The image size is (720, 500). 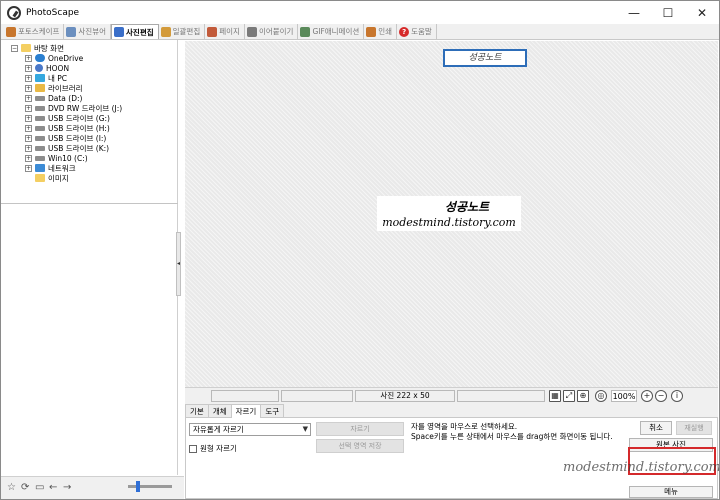 What do you see at coordinates (305, 31) in the screenshot?
I see `gif-icon` at bounding box center [305, 31].